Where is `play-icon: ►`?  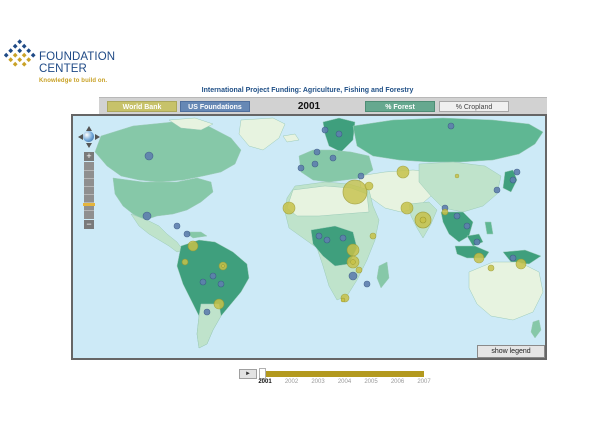 play-icon: ► is located at coordinates (248, 374).